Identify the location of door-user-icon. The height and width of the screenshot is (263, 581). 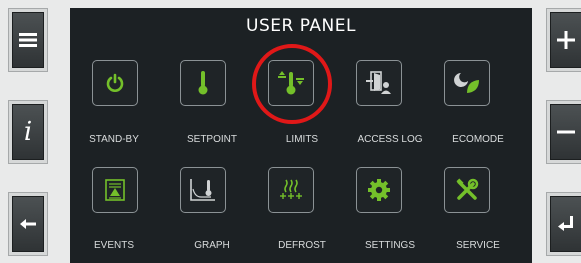
(378, 82).